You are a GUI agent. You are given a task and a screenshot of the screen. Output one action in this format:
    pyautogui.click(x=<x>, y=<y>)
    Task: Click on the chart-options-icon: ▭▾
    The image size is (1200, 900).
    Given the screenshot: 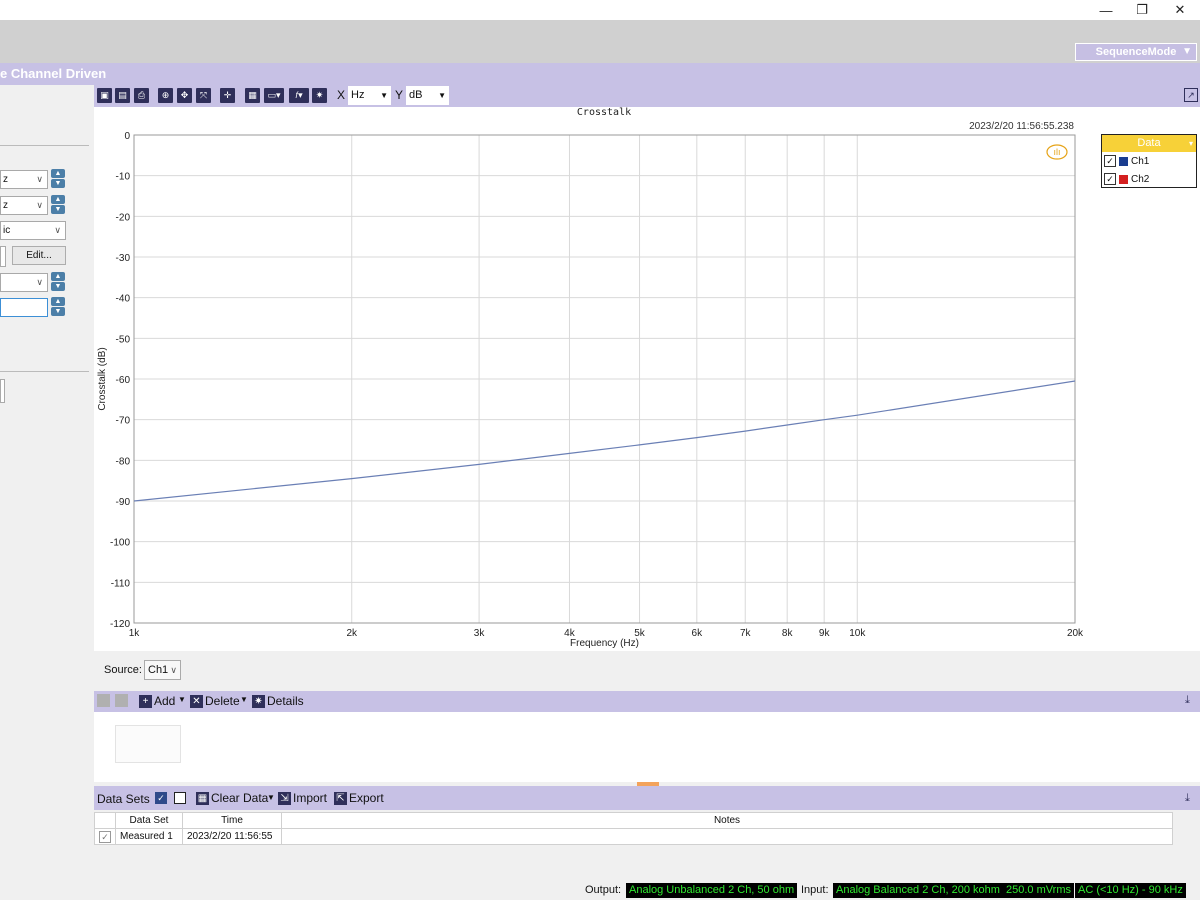 What is the action you would take?
    pyautogui.click(x=274, y=95)
    